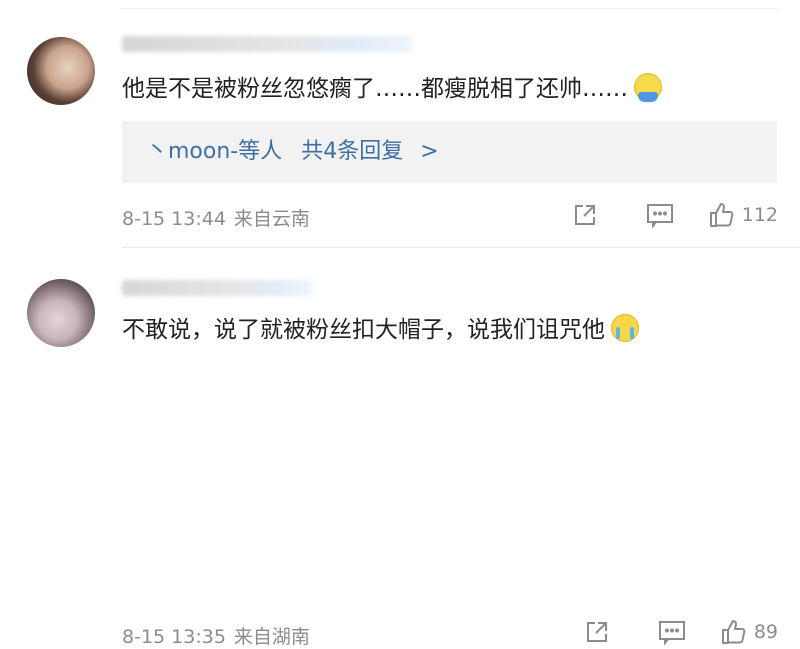  What do you see at coordinates (174, 637) in the screenshot?
I see `comment-time: 8-15 13:35` at bounding box center [174, 637].